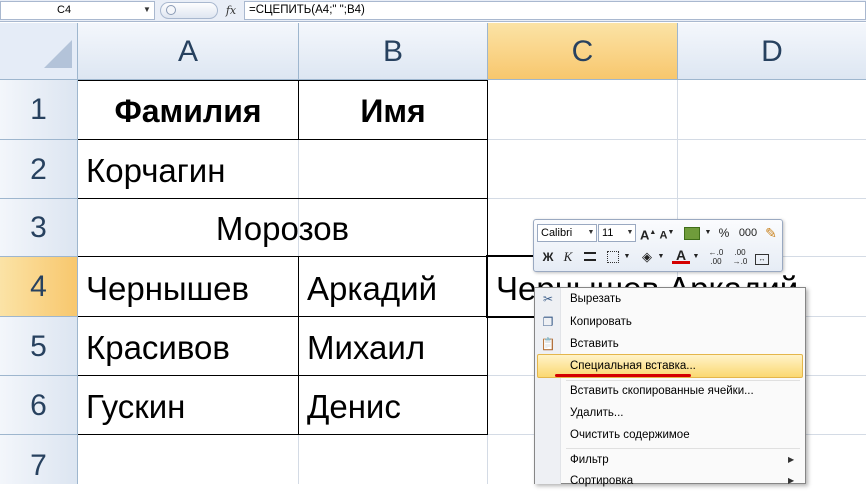 This screenshot has height=497, width=866. I want to click on font-color-button: A, so click(681, 255).